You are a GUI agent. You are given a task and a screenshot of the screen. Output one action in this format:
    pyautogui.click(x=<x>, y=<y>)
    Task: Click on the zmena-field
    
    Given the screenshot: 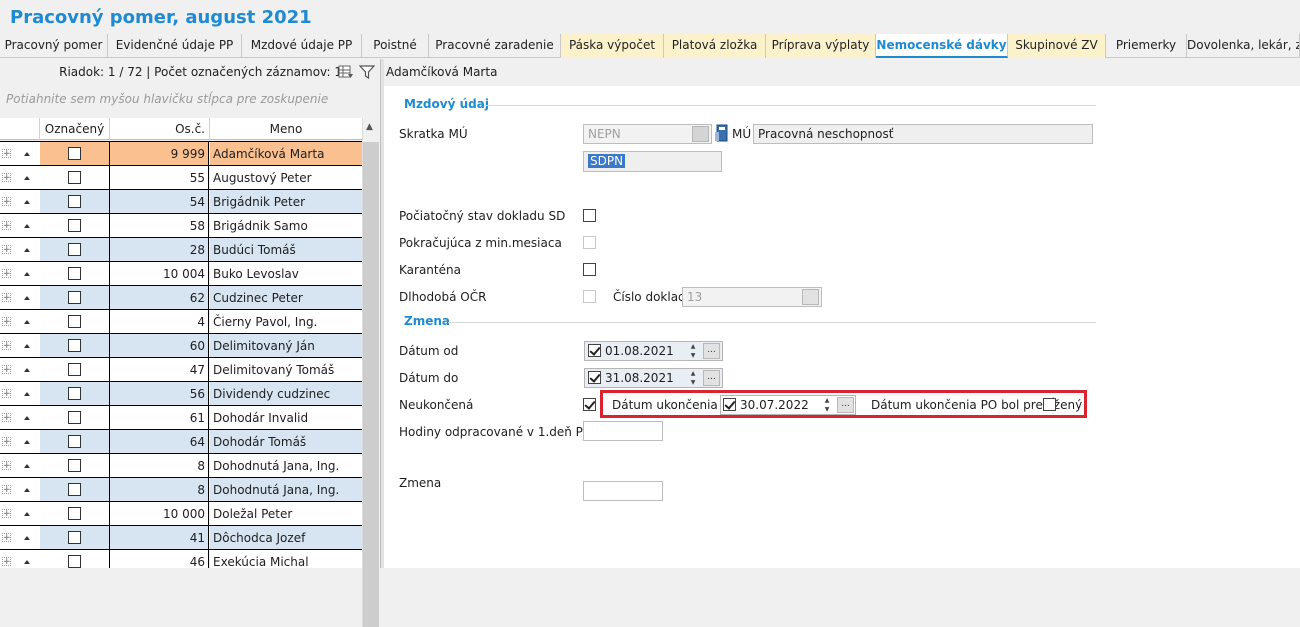 What is the action you would take?
    pyautogui.click(x=623, y=491)
    